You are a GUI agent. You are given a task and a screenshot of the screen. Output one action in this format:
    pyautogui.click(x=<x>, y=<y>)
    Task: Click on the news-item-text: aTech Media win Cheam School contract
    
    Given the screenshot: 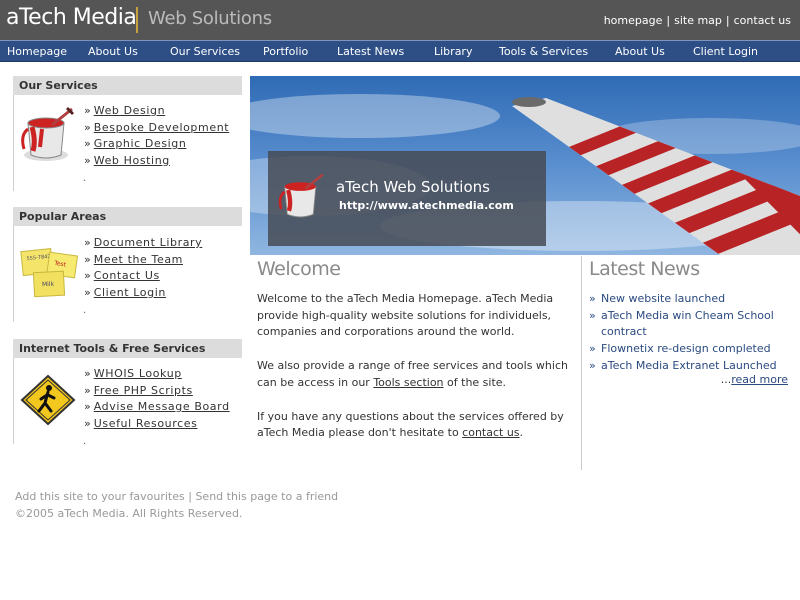 What is the action you would take?
    pyautogui.click(x=687, y=323)
    